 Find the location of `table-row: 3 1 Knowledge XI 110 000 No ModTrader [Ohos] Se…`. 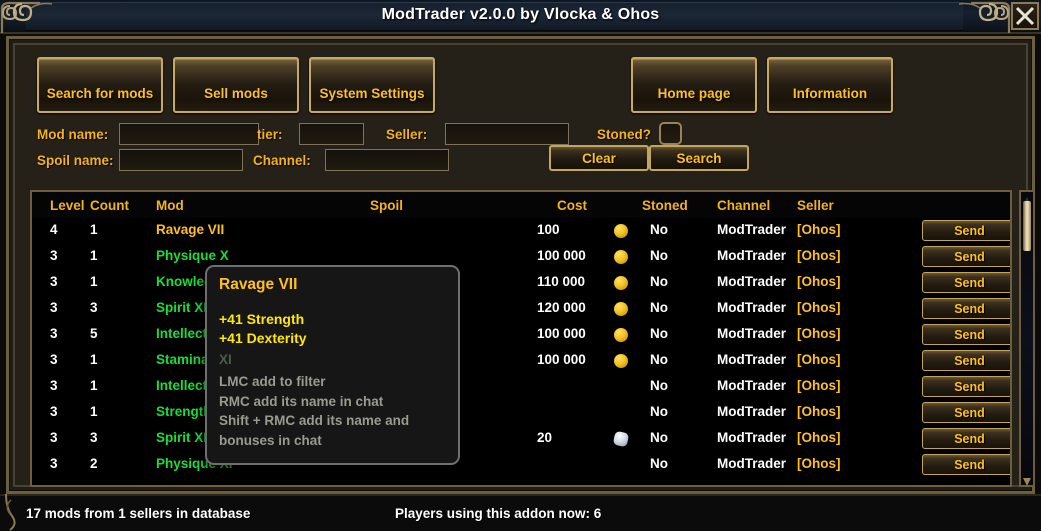

table-row: 3 1 Knowledge XI 110 000 No ModTrader [Ohos] Se… is located at coordinates (521, 283).